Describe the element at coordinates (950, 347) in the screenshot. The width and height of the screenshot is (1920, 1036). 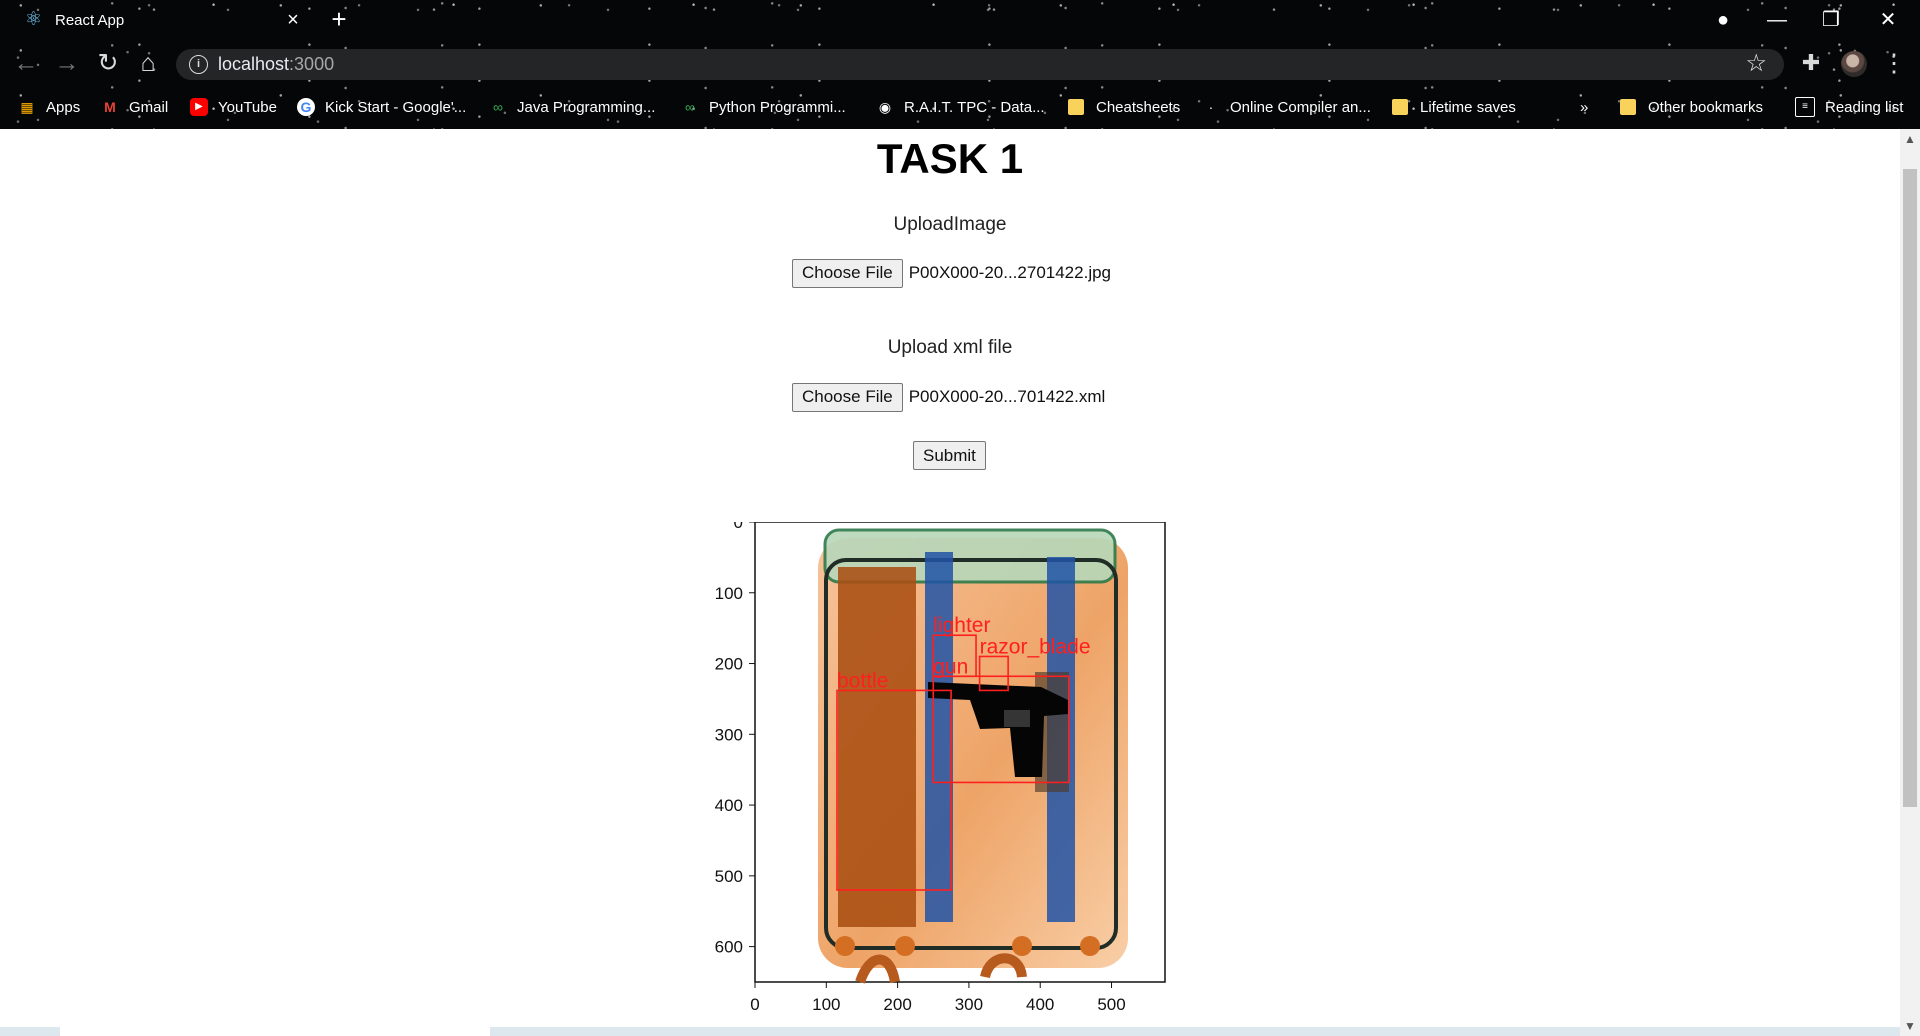
I see `upload-xml-label: Upload xml file` at that location.